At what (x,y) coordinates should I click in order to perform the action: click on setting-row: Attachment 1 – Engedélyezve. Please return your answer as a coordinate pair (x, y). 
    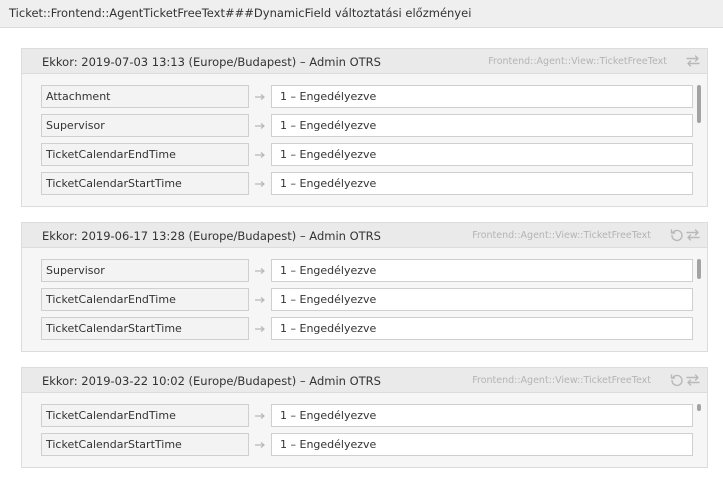
    Looking at the image, I should click on (374, 96).